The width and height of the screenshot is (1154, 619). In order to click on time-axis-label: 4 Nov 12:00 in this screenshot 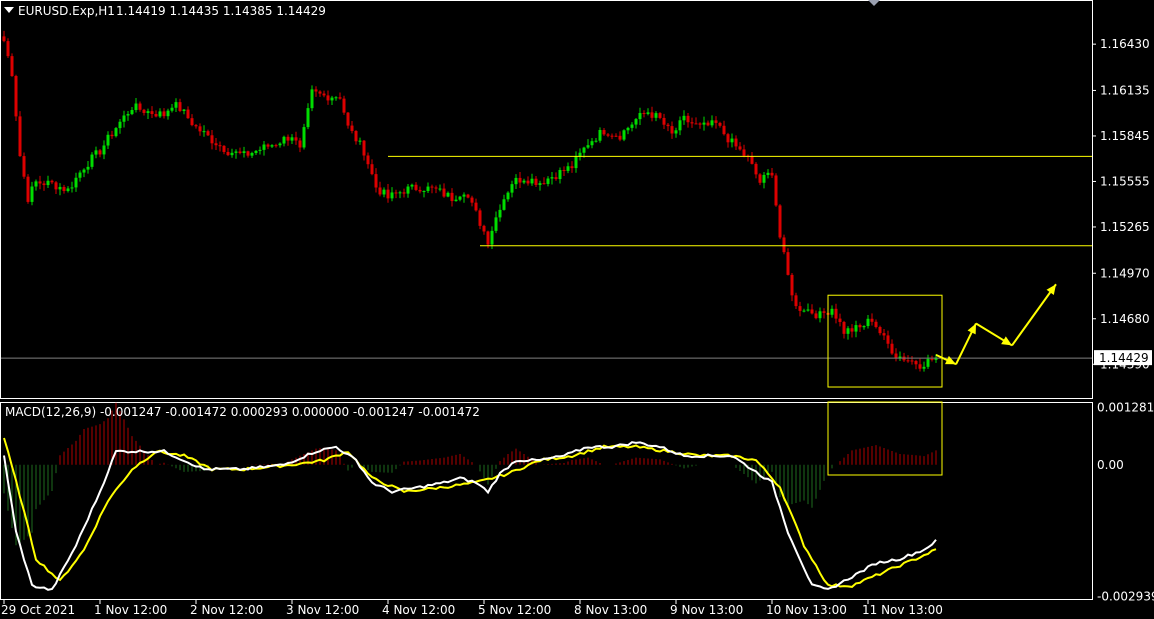, I will do `click(418, 610)`.